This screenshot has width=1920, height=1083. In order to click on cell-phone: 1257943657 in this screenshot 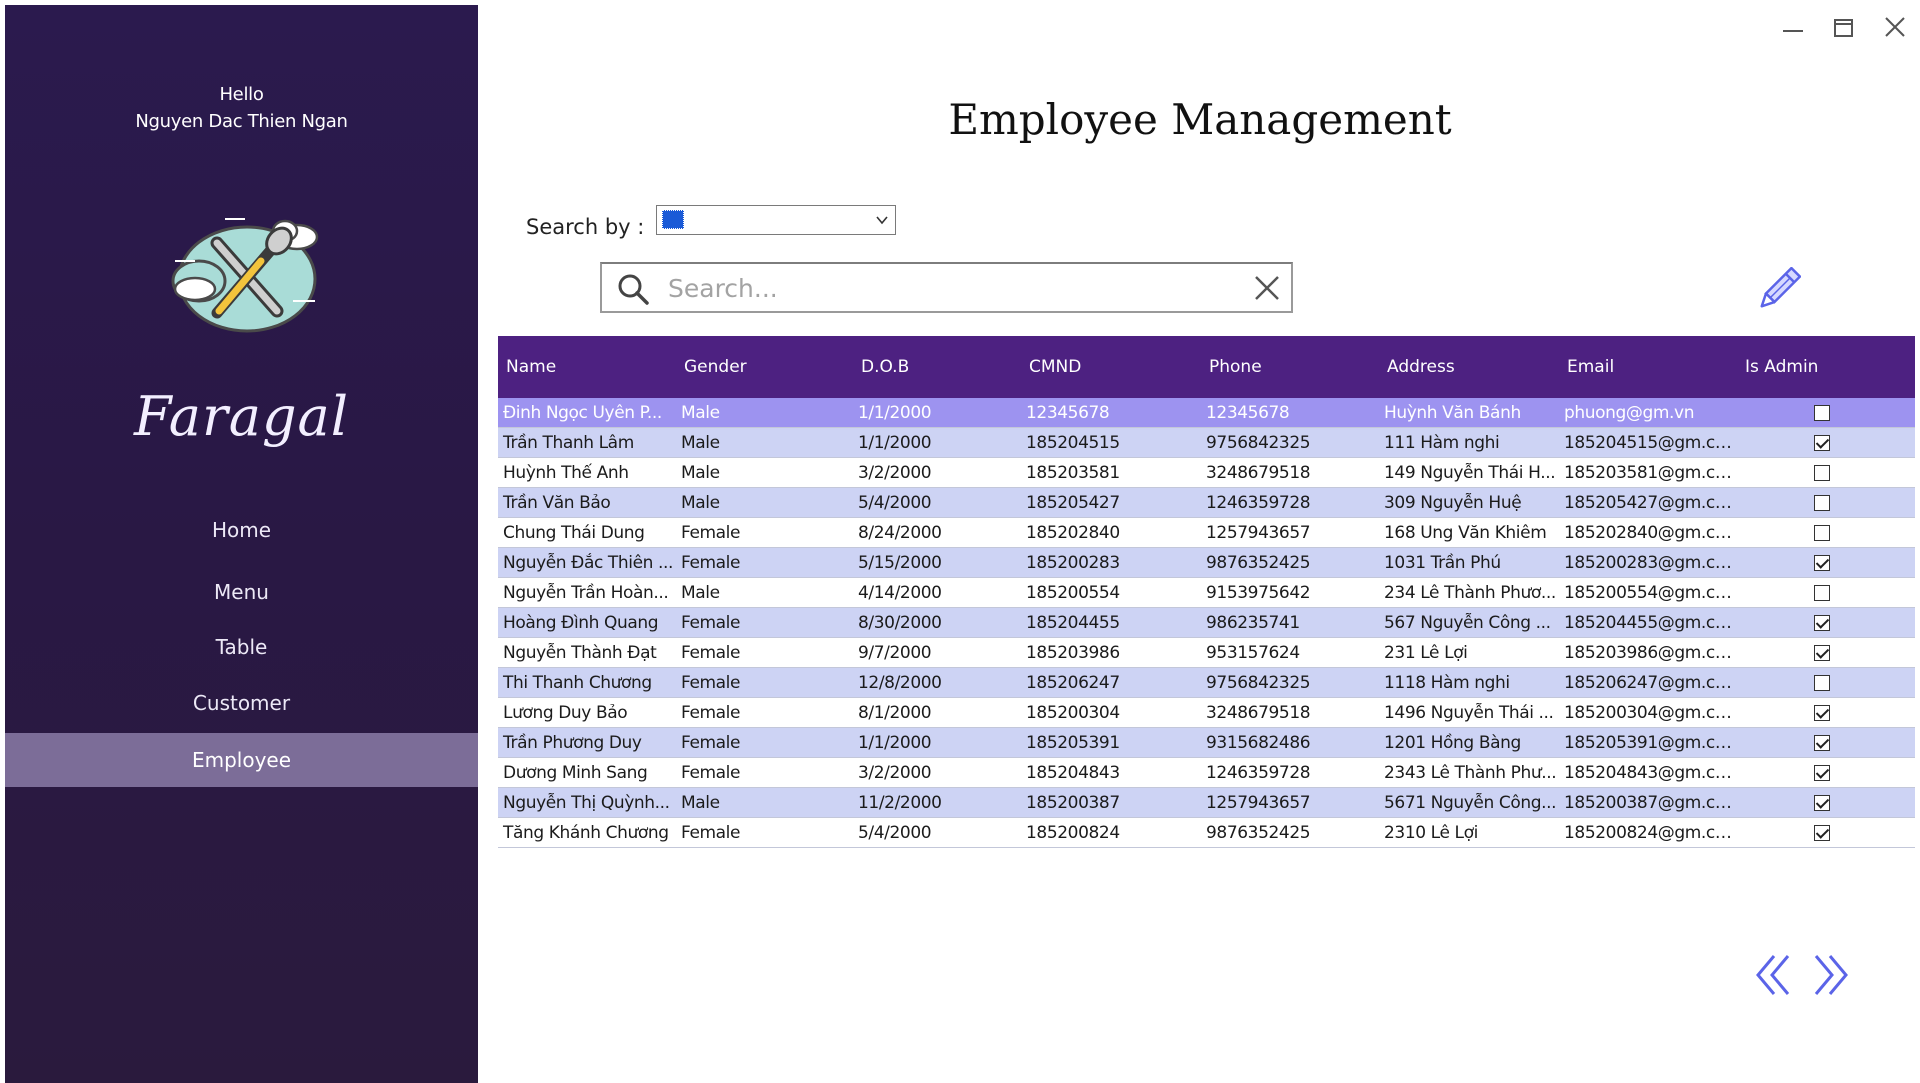, I will do `click(1290, 802)`.